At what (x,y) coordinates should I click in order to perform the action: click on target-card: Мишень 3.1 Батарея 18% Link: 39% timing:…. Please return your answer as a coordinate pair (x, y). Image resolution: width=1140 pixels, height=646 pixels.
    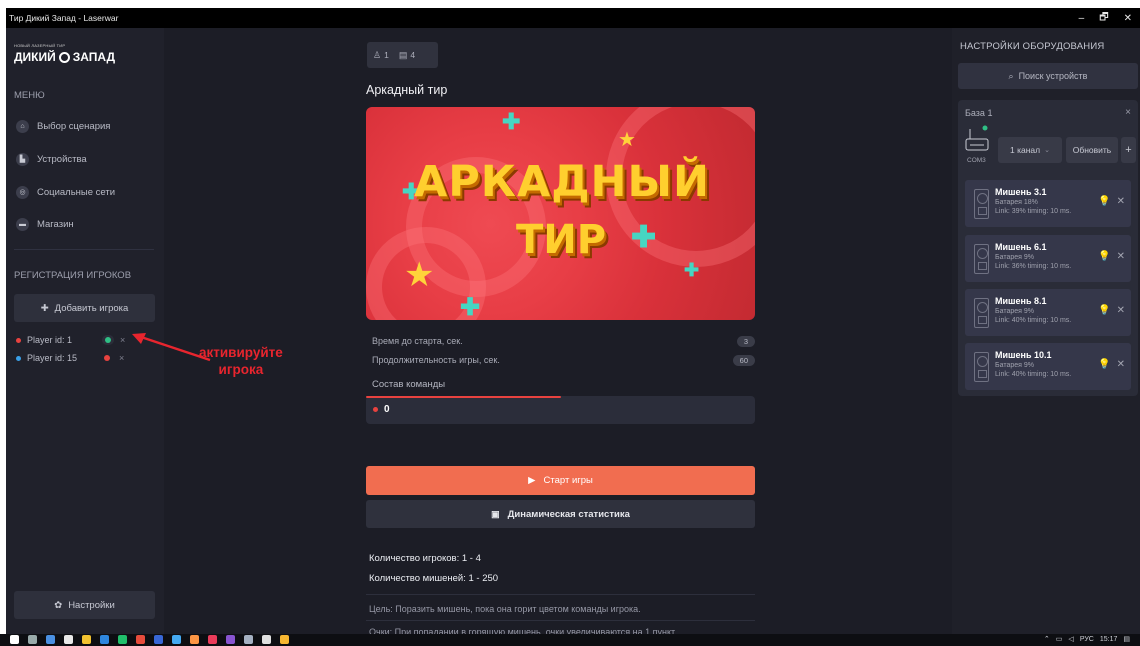
    Looking at the image, I should click on (1048, 203).